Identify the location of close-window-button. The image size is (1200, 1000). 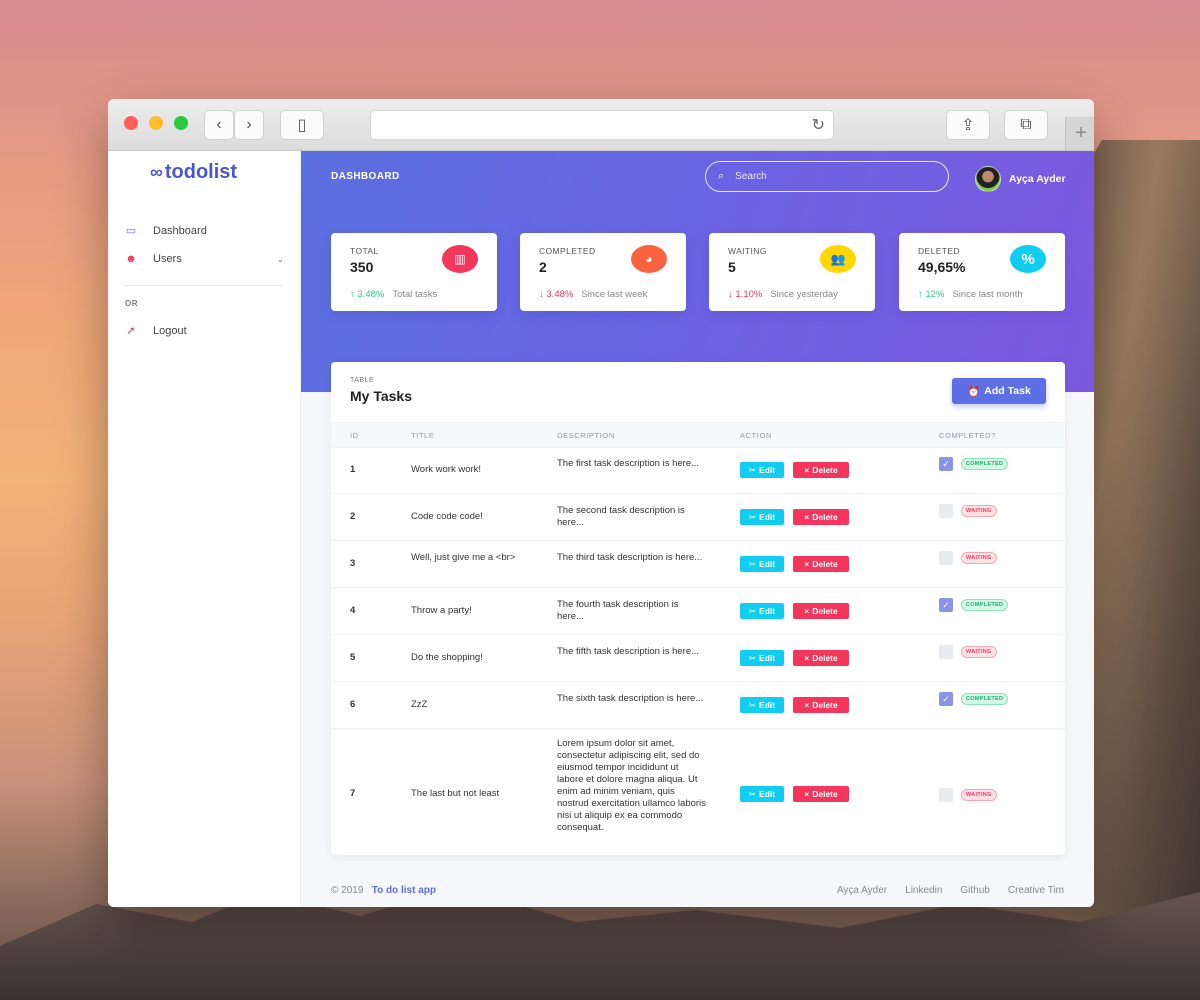
(131, 123).